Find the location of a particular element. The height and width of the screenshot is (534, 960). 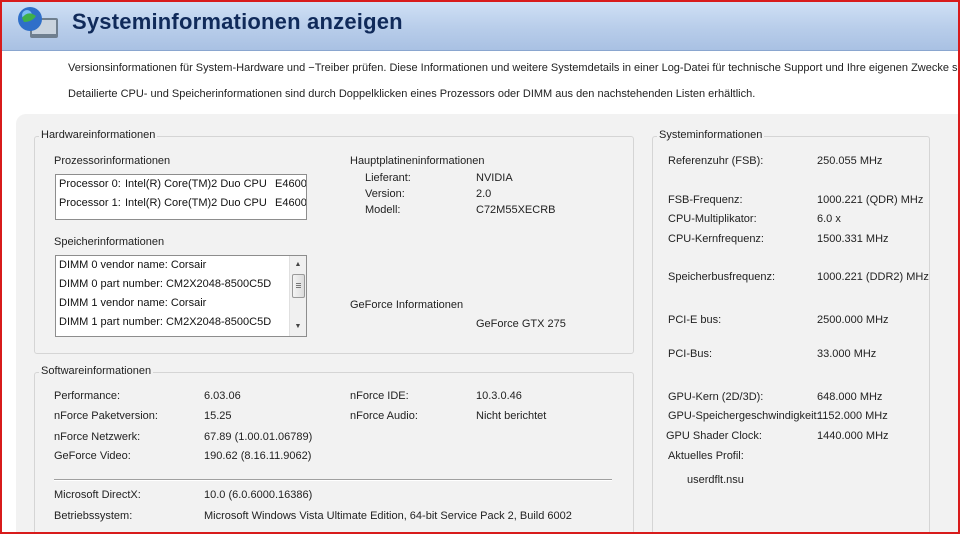

os-label: Betriebssystem: is located at coordinates (93, 516).